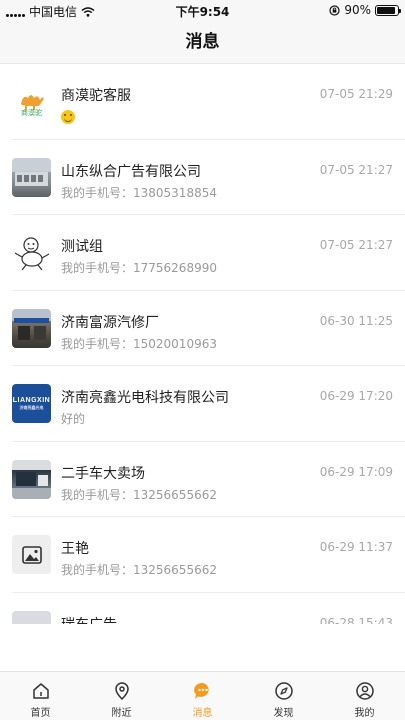 The height and width of the screenshot is (720, 405). What do you see at coordinates (356, 547) in the screenshot?
I see `conversation-time: 06-29 11:37` at bounding box center [356, 547].